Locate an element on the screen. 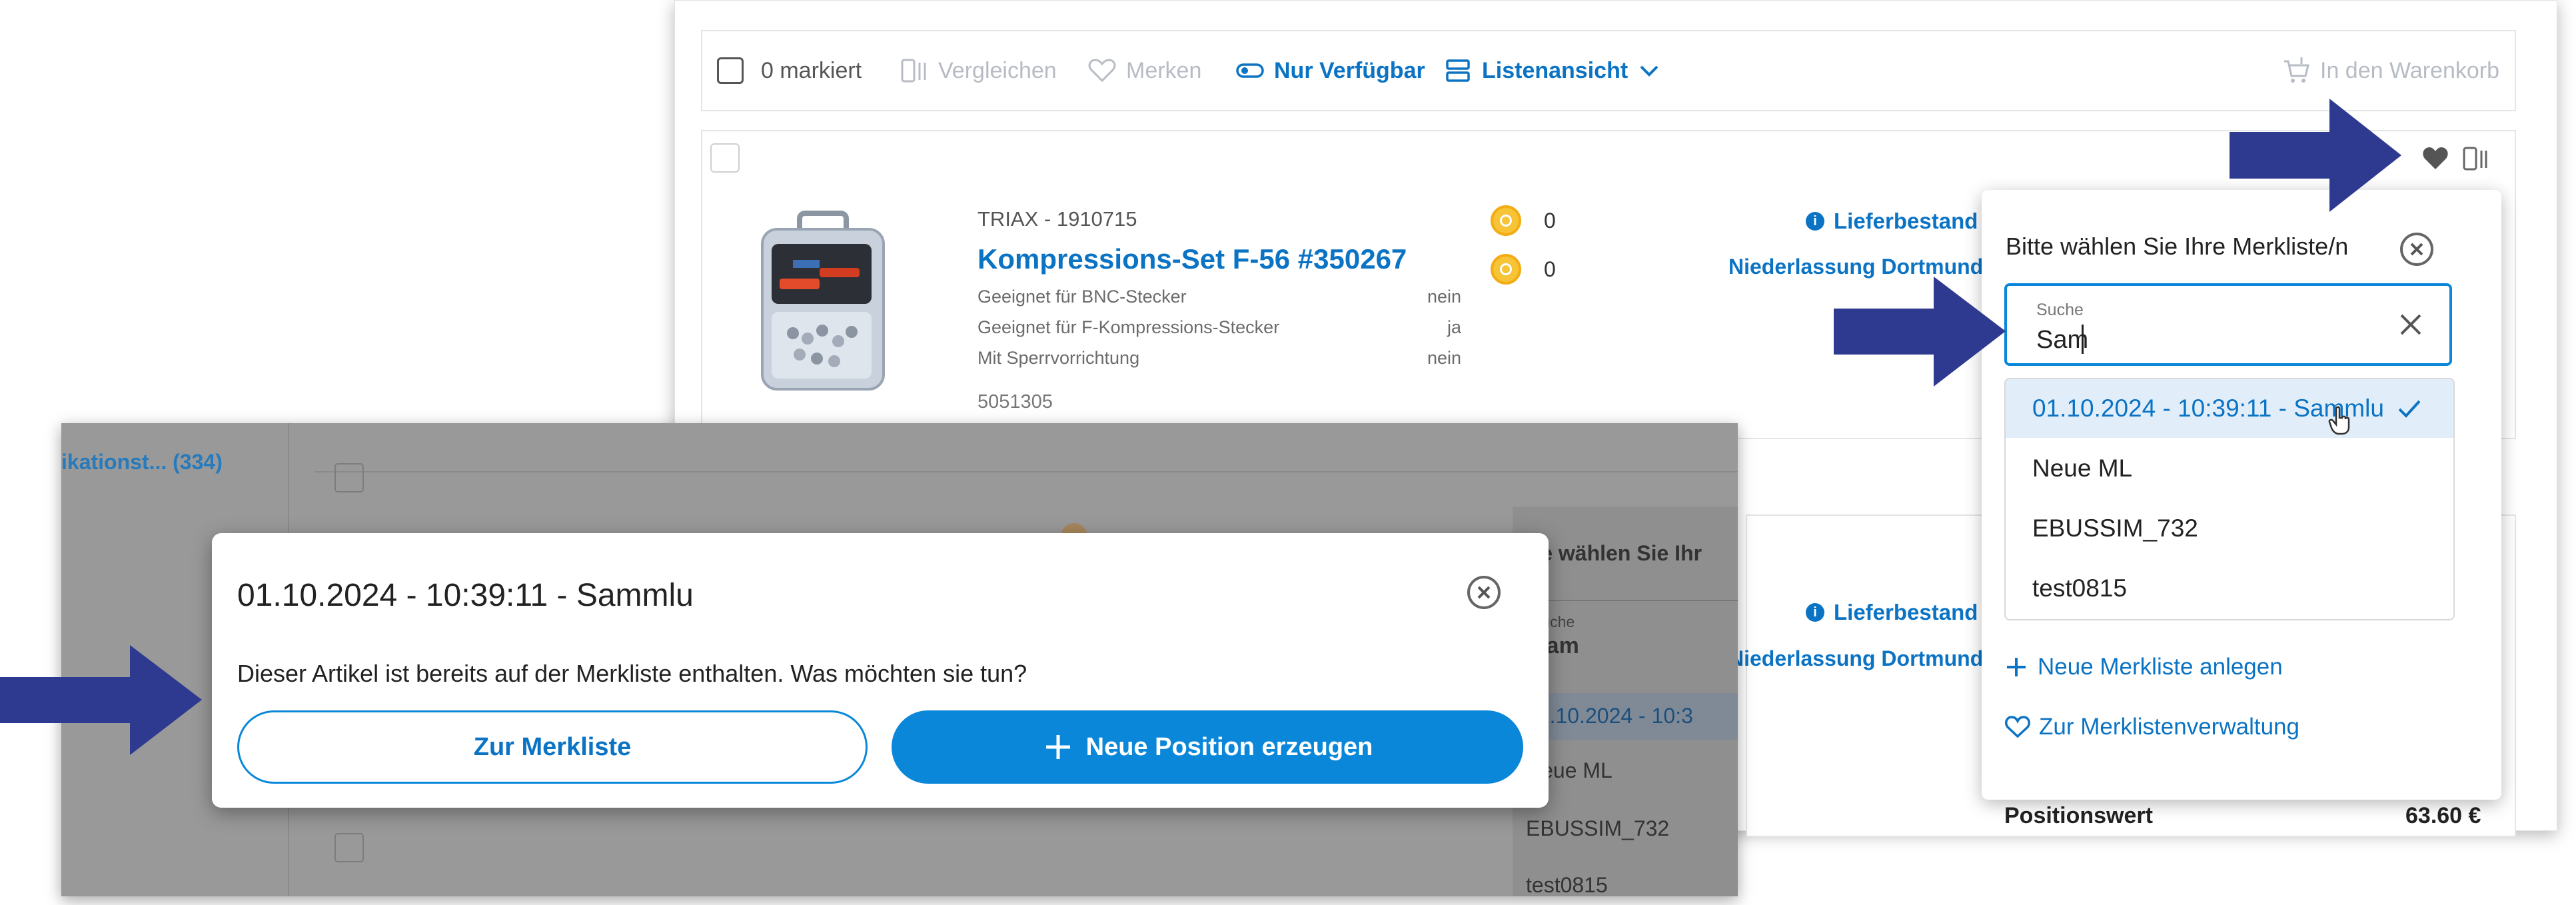  select-all: 0 markiert is located at coordinates (790, 70).